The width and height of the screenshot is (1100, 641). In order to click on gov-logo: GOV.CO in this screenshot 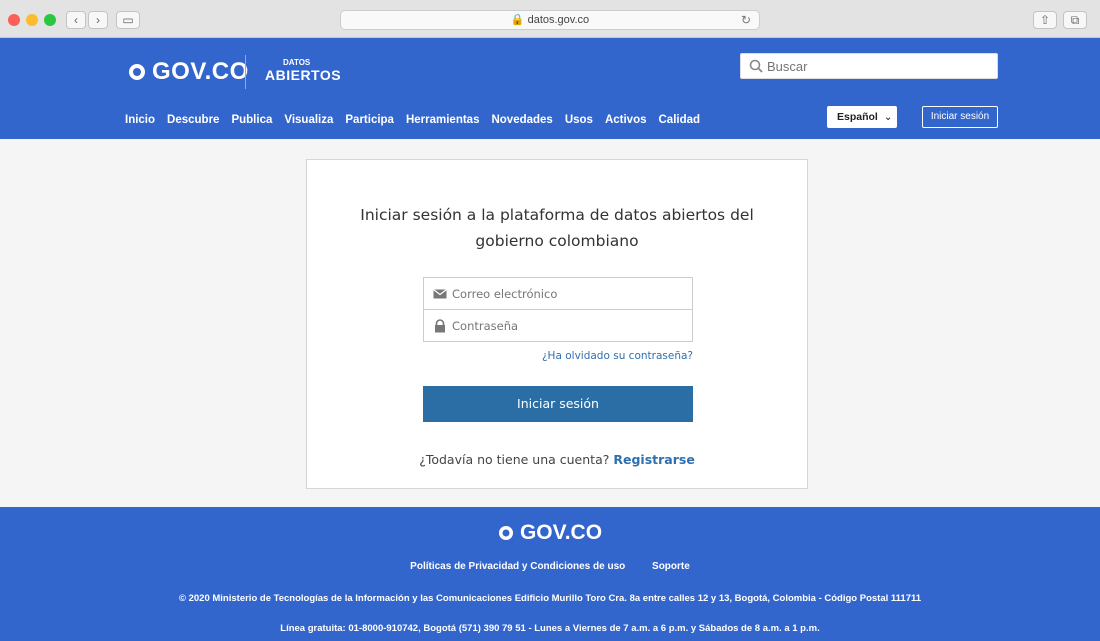, I will do `click(188, 72)`.